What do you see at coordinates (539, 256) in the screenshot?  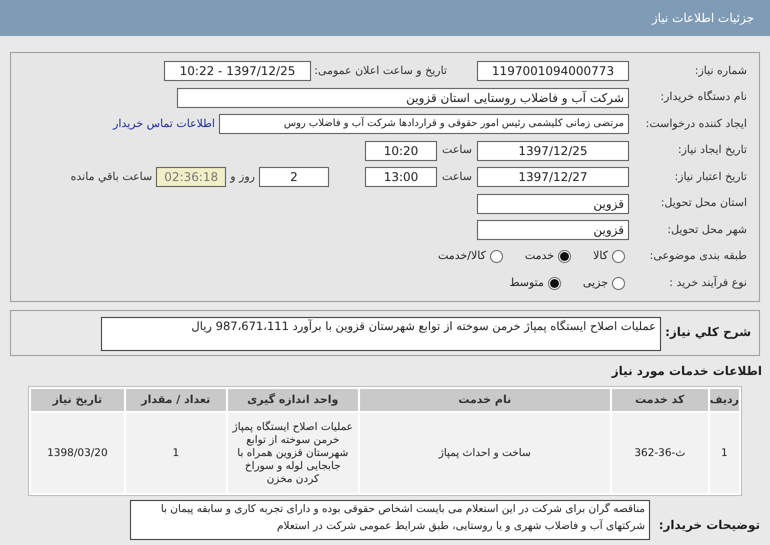 I see `radio-label: خدمت` at bounding box center [539, 256].